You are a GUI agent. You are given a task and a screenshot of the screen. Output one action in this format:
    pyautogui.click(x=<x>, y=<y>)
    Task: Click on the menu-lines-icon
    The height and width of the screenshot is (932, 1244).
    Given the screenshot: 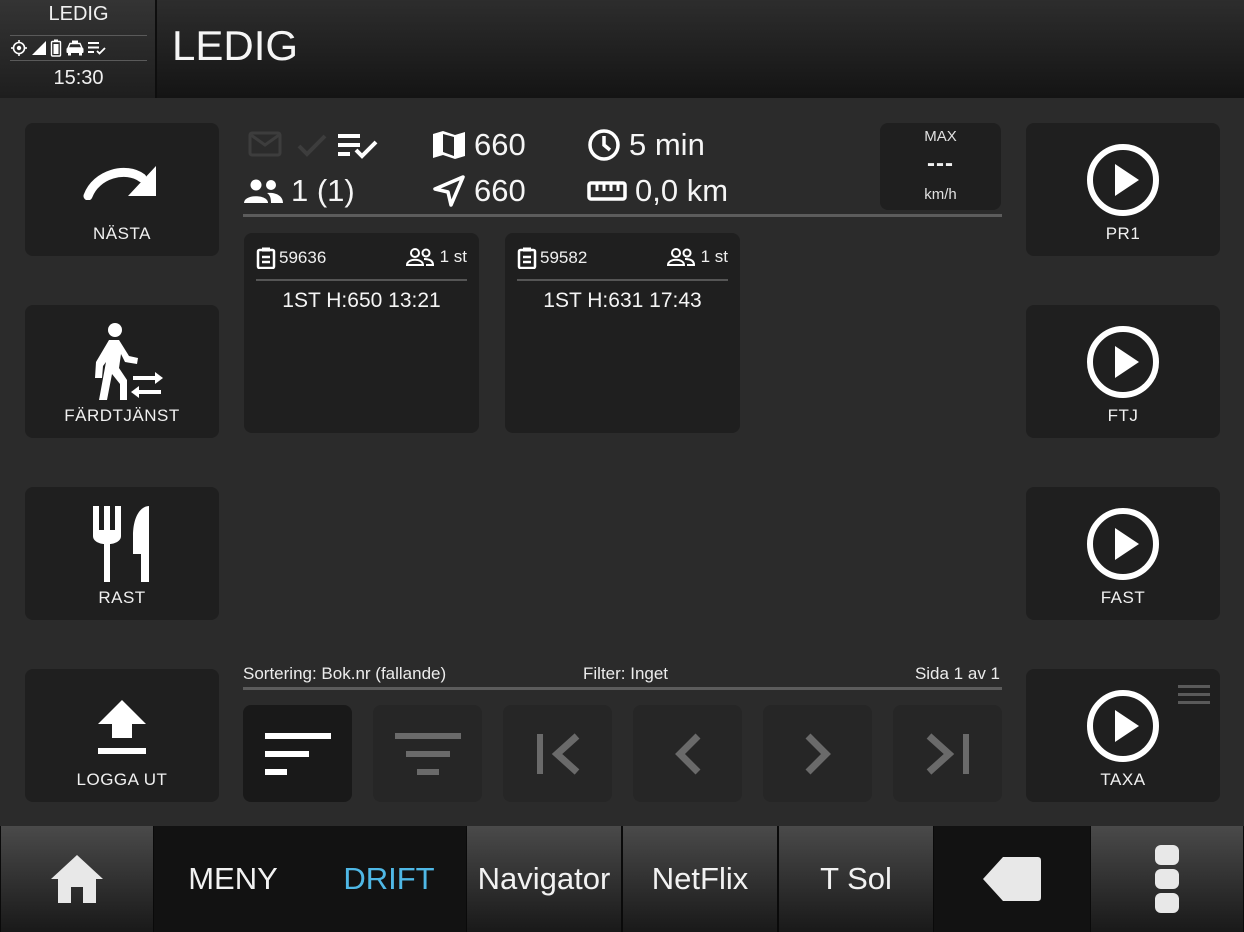 What is the action you would take?
    pyautogui.click(x=1194, y=694)
    